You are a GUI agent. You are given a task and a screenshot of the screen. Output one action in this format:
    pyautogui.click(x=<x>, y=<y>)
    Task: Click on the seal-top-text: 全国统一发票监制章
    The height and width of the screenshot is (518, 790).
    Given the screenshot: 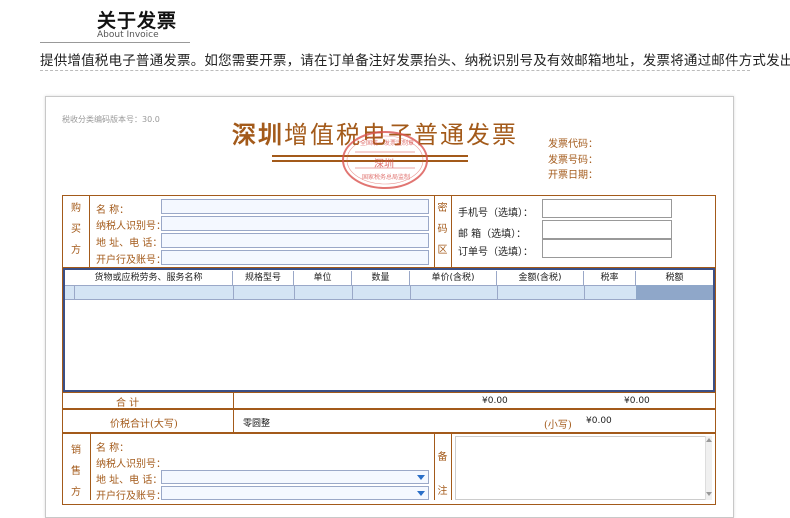 What is the action you would take?
    pyautogui.click(x=387, y=143)
    